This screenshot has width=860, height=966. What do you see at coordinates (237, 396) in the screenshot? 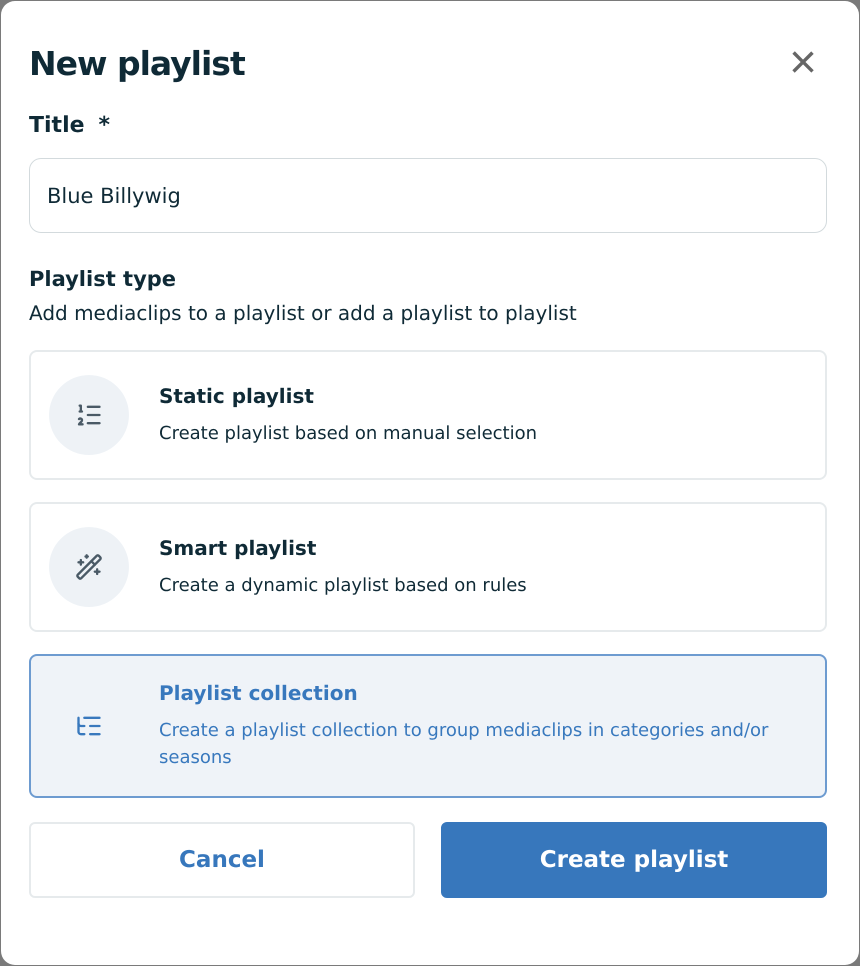
I see `option-title: Static playlist` at bounding box center [237, 396].